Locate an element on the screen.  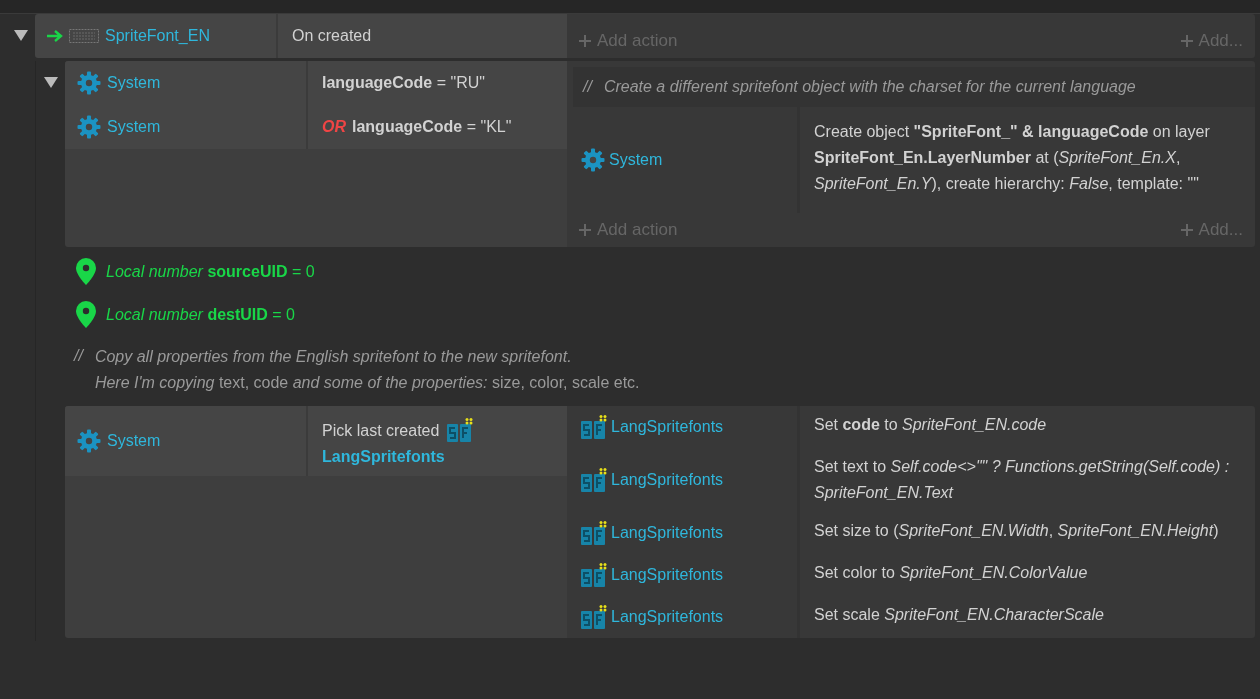
action-text: Set code to SpriteFont_EN.code is located at coordinates (930, 425).